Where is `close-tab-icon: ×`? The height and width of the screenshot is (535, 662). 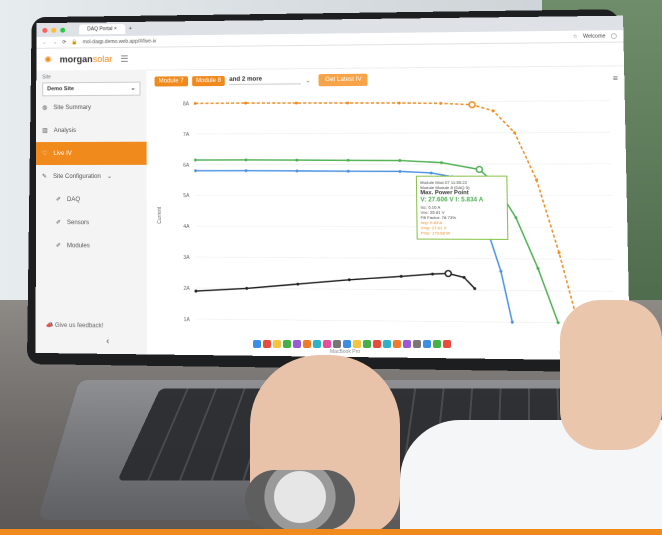
close-tab-icon: × is located at coordinates (115, 29).